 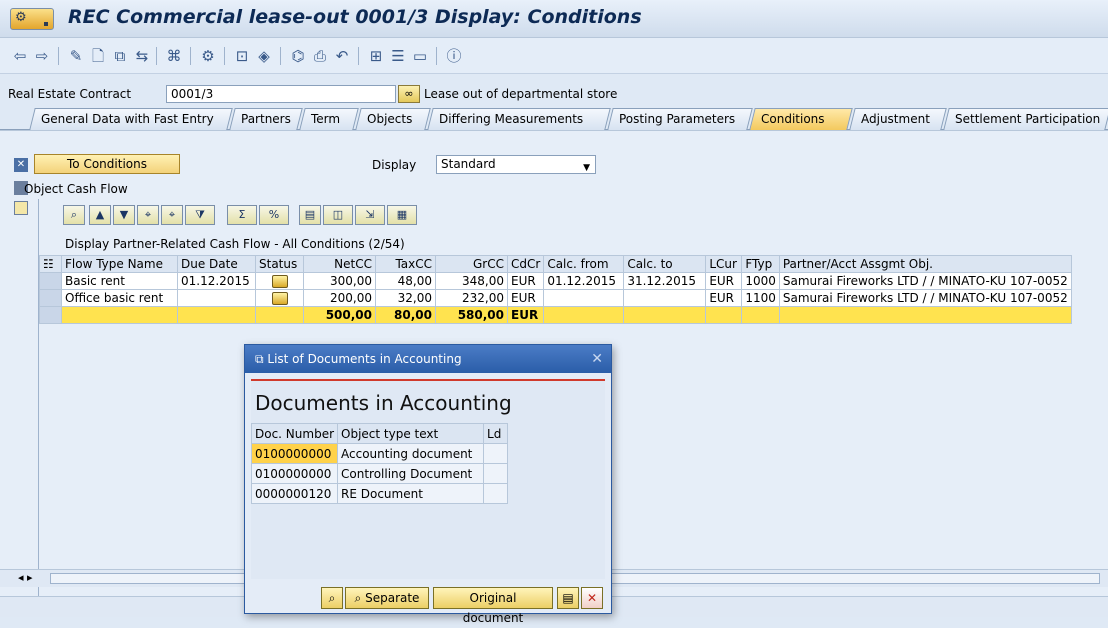 What do you see at coordinates (298, 56) in the screenshot?
I see `related-objects-icon: ⌬` at bounding box center [298, 56].